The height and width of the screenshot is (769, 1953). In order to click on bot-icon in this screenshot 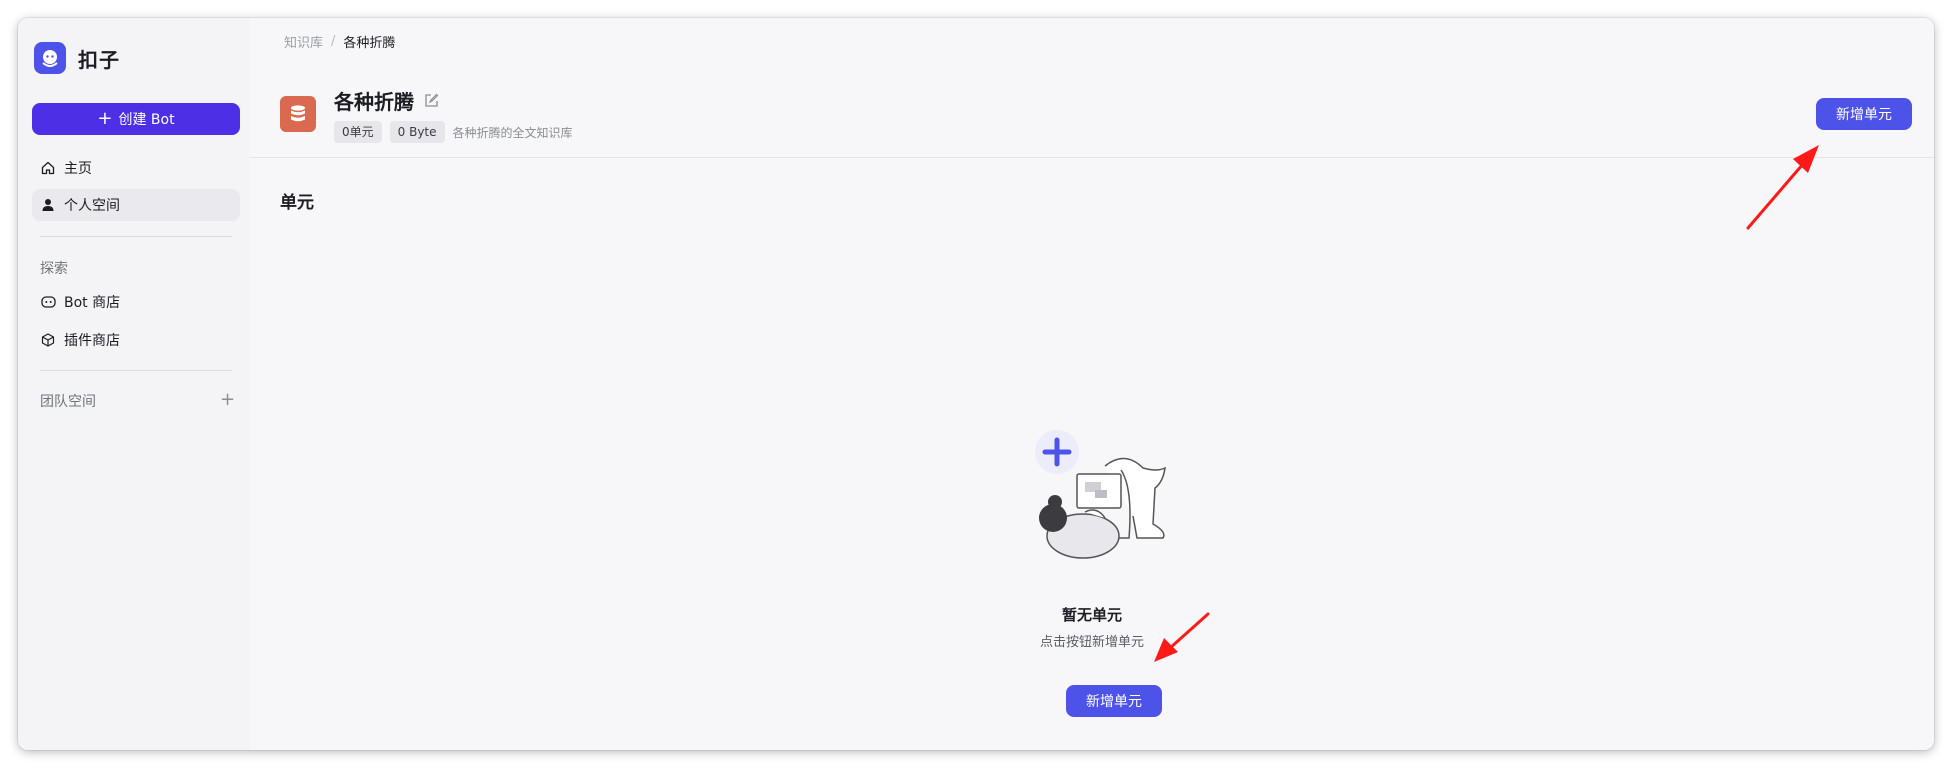, I will do `click(48, 302)`.